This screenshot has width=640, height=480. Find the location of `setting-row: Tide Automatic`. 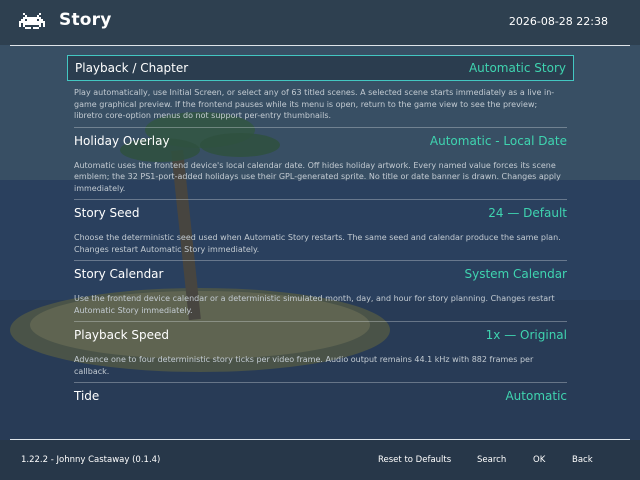

setting-row: Tide Automatic is located at coordinates (320, 396).